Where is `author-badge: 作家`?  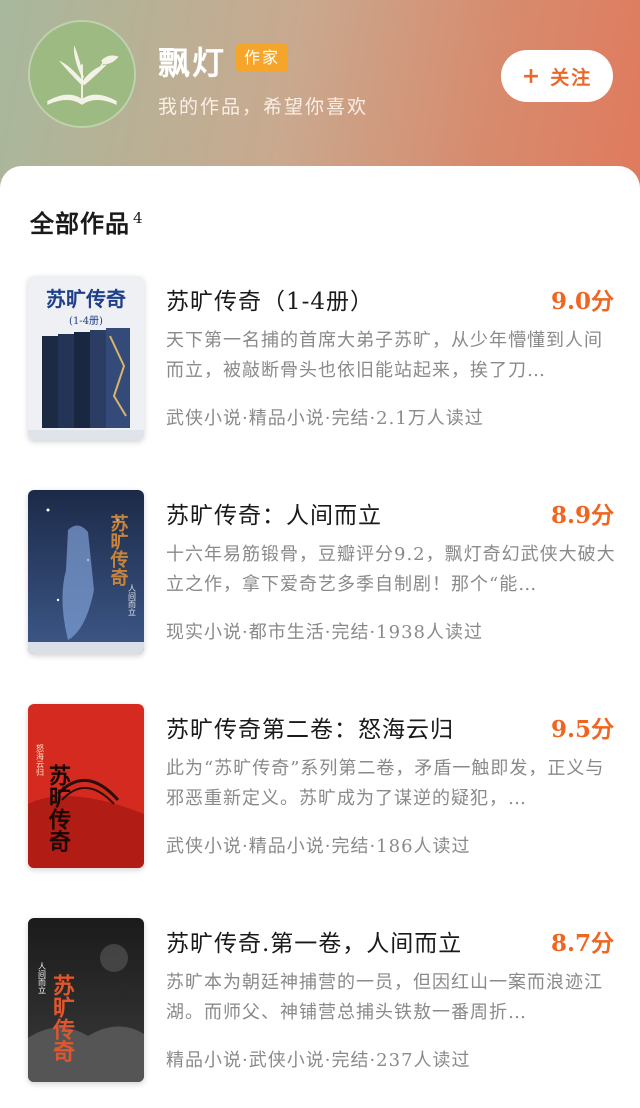 author-badge: 作家 is located at coordinates (262, 58).